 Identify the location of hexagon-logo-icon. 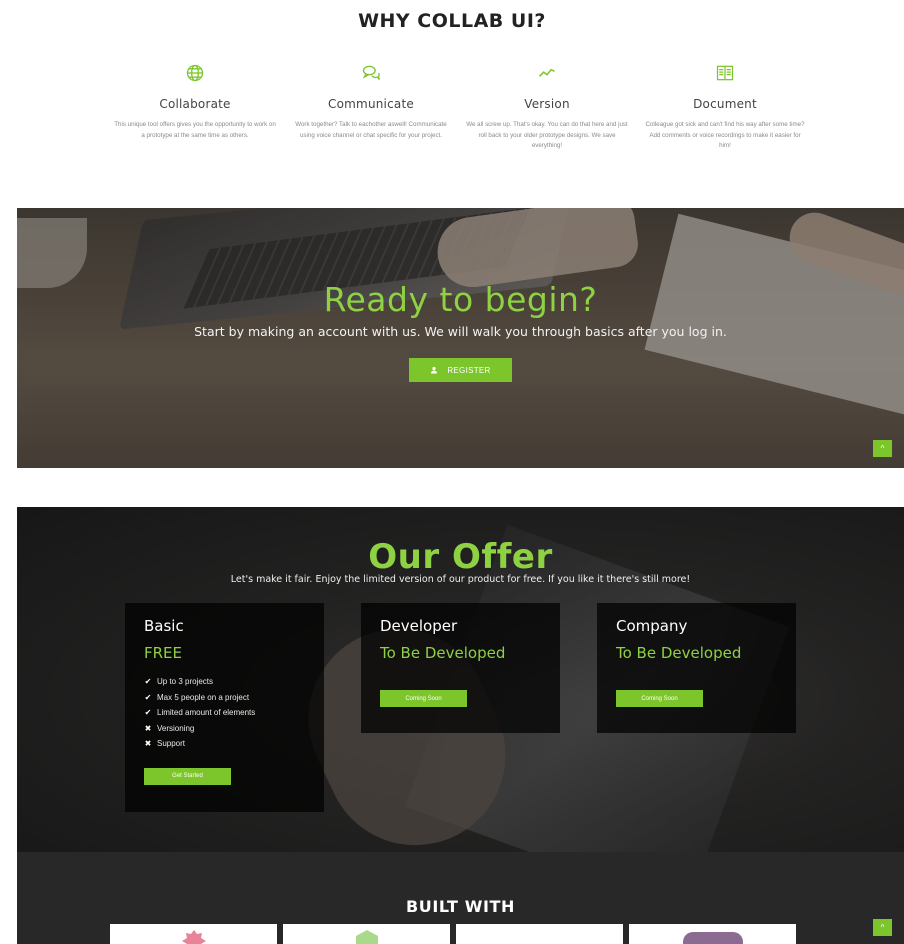
(366, 937).